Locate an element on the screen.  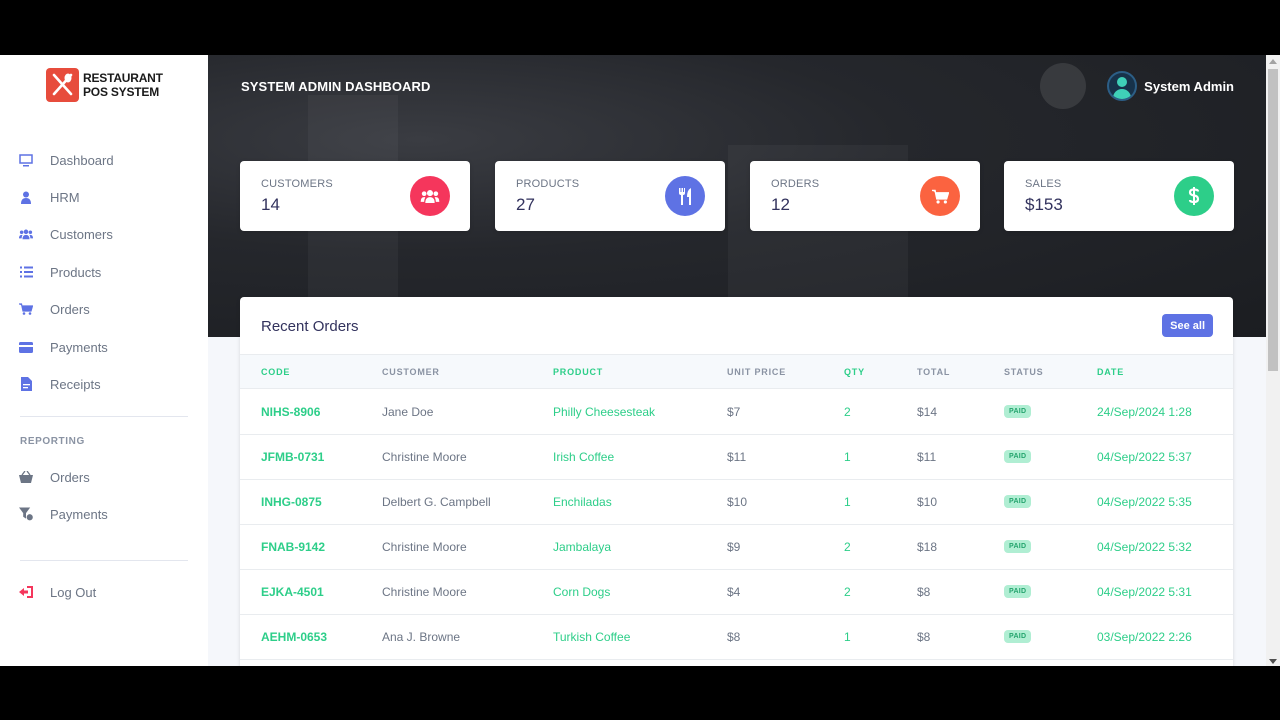
scroll-up-arrow-icon is located at coordinates (1273, 61).